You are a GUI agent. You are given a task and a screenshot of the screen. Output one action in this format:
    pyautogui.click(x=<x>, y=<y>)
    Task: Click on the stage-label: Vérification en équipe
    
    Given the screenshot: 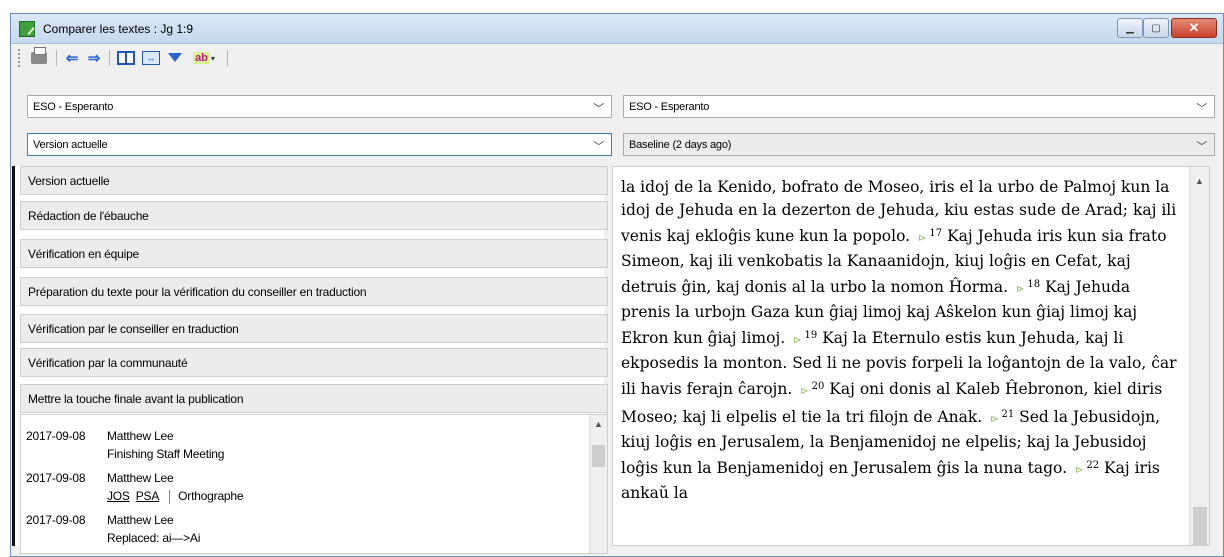 What is the action you would take?
    pyautogui.click(x=84, y=253)
    